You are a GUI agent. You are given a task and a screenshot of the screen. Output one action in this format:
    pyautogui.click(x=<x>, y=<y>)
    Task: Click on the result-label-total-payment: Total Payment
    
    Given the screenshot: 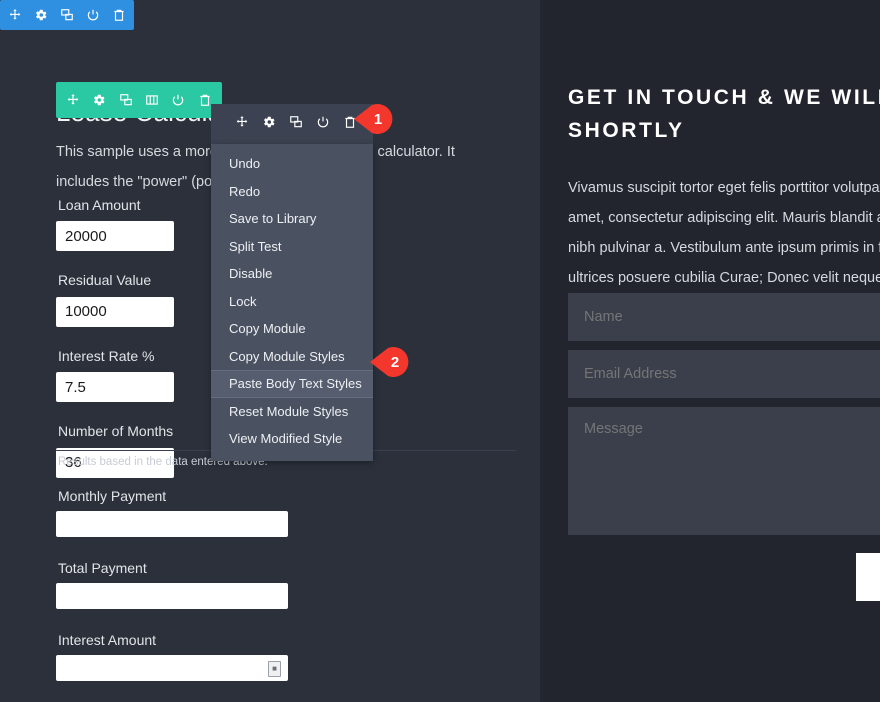 What is the action you would take?
    pyautogui.click(x=102, y=568)
    